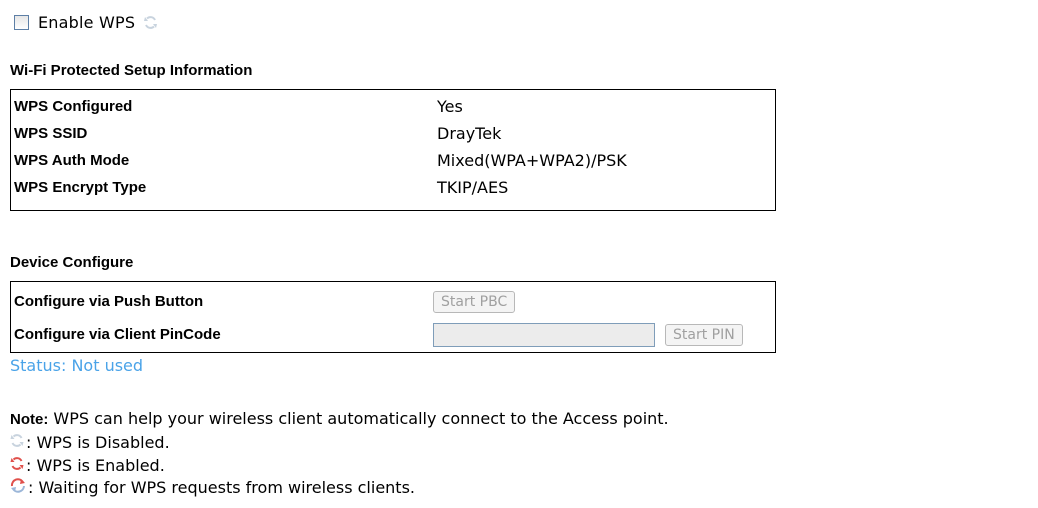  Describe the element at coordinates (544, 334) in the screenshot. I see `client-pincode-input` at that location.